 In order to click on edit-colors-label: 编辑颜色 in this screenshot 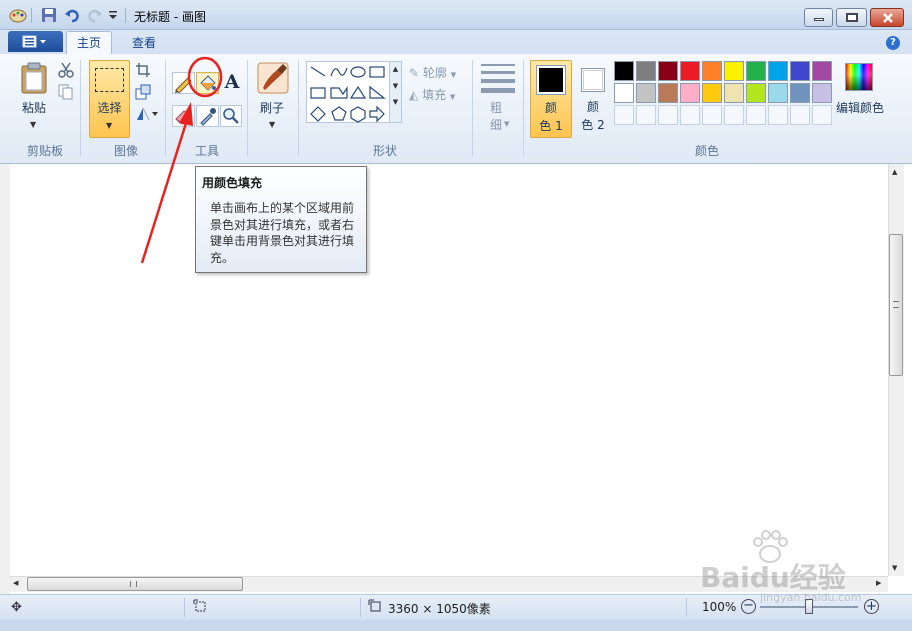, I will do `click(860, 107)`.